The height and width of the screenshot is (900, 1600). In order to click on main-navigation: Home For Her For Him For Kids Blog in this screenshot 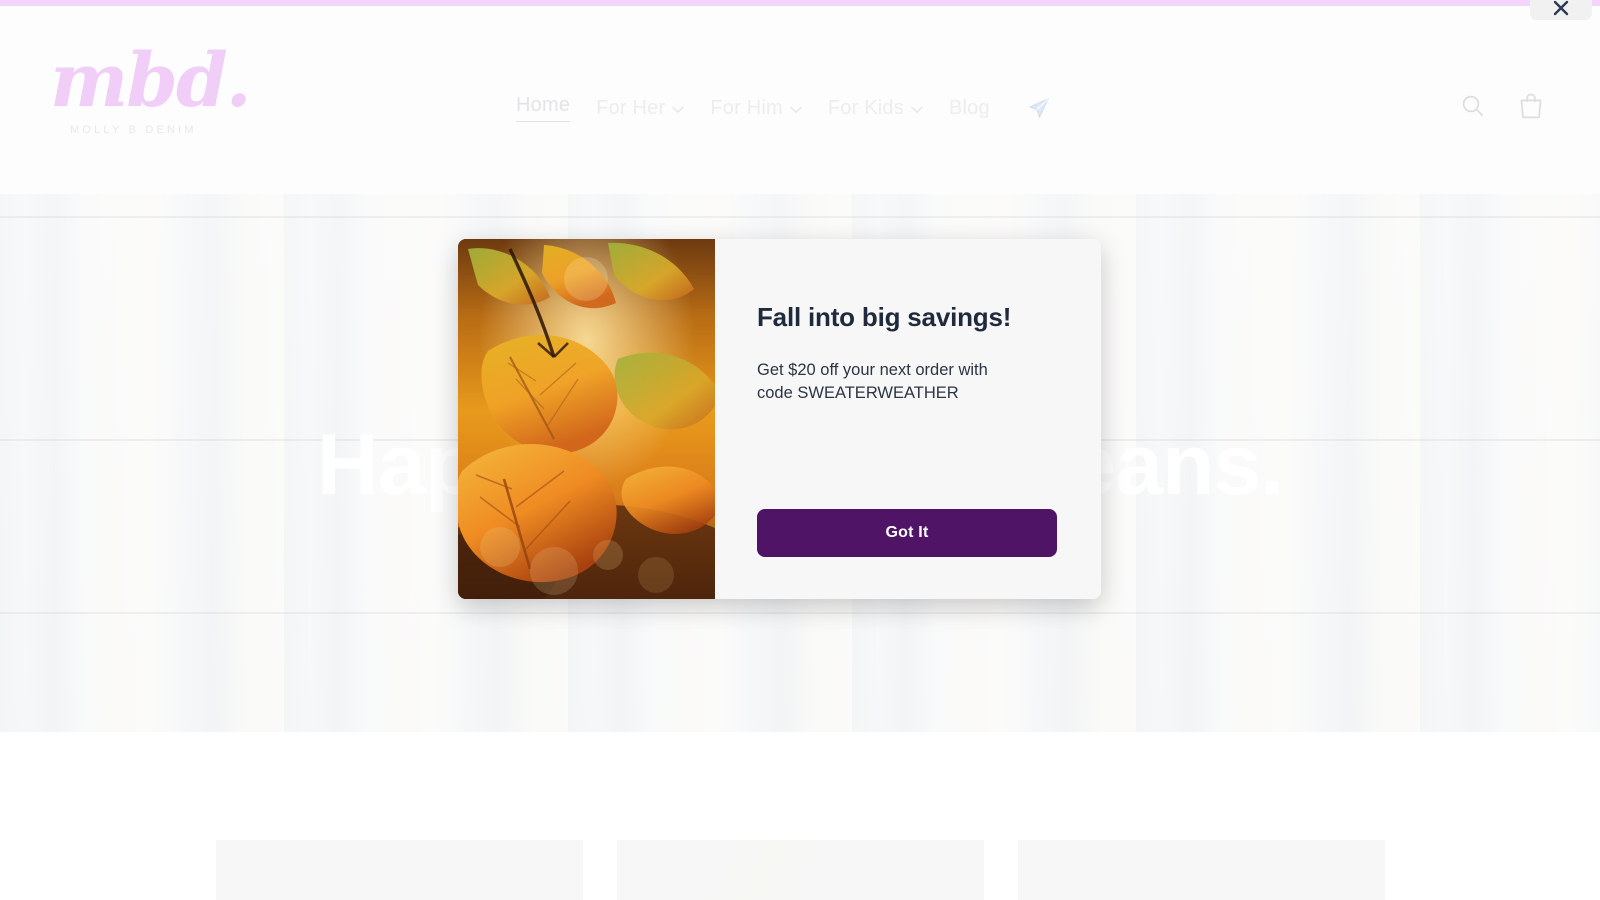, I will do `click(784, 108)`.